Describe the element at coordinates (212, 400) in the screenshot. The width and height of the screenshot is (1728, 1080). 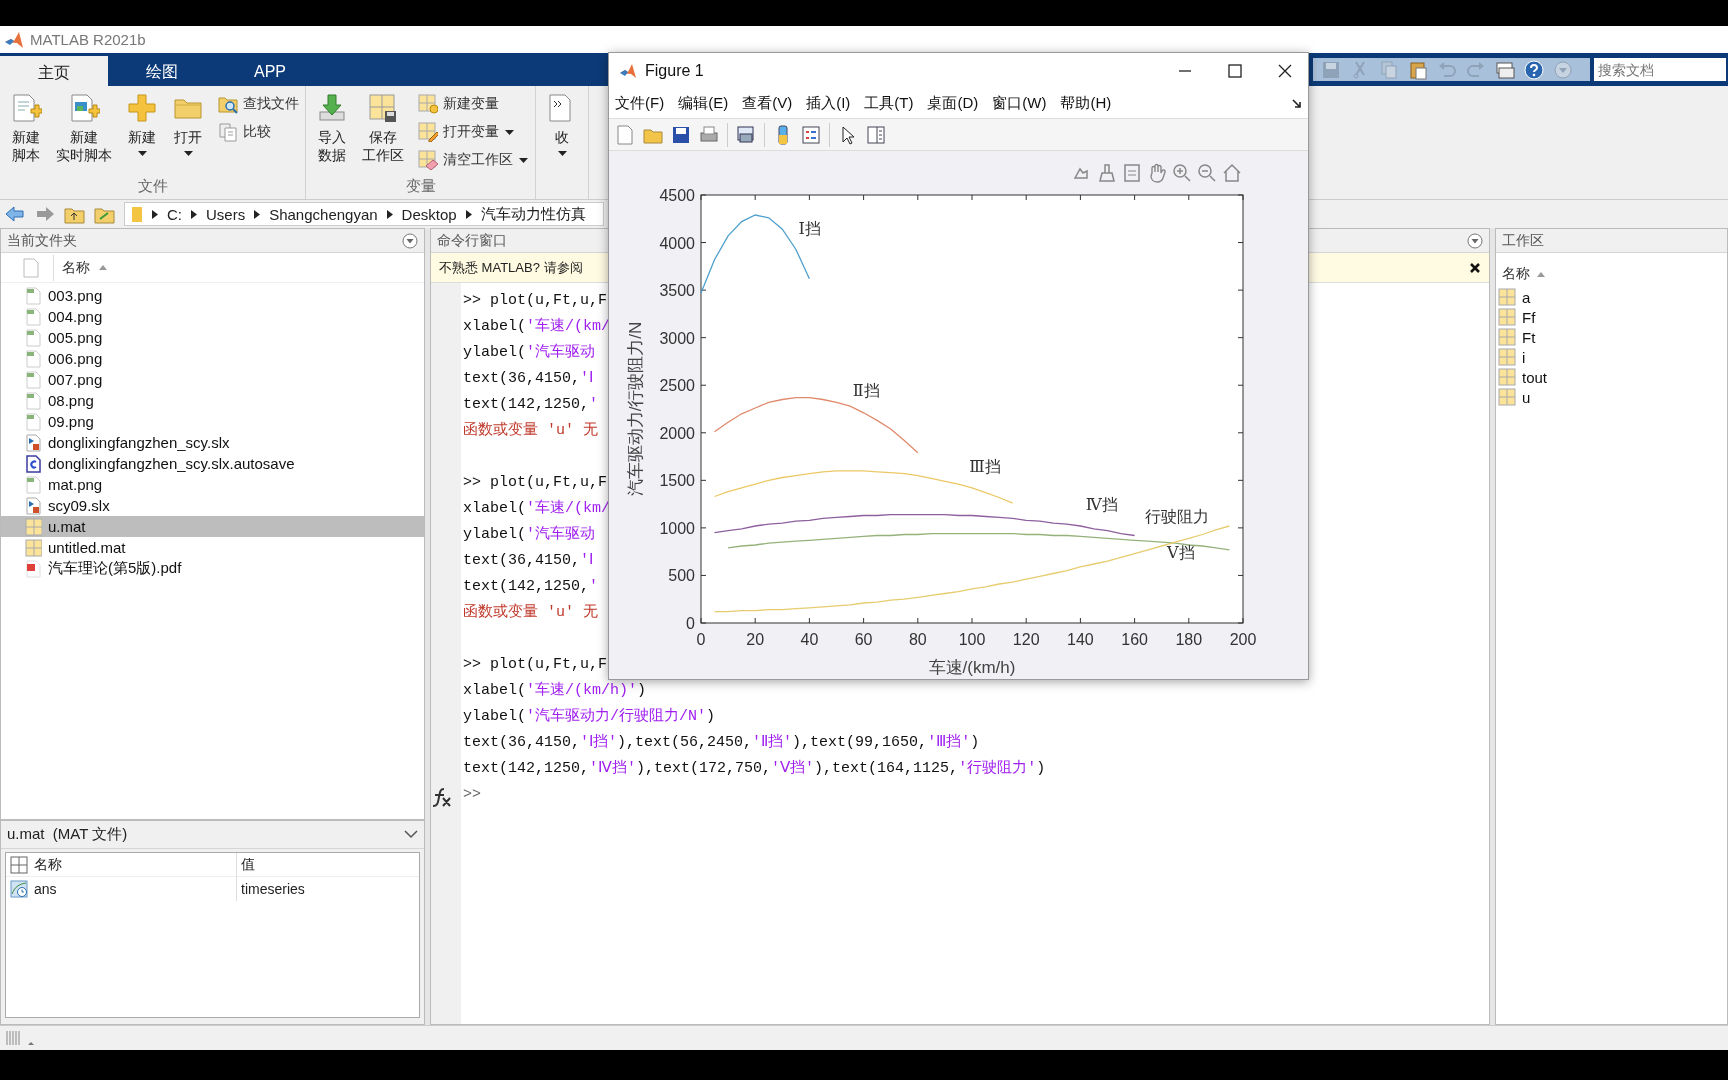
I see `file-item: 08.png` at that location.